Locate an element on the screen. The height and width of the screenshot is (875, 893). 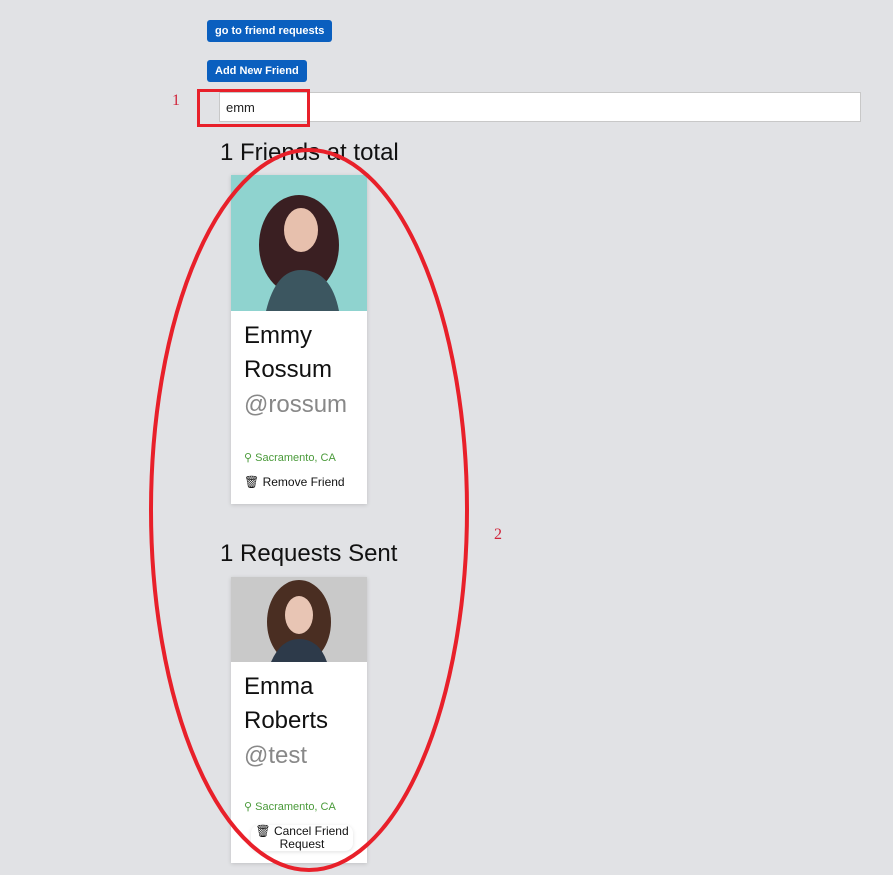
friend-handle: @rossum is located at coordinates (296, 404).